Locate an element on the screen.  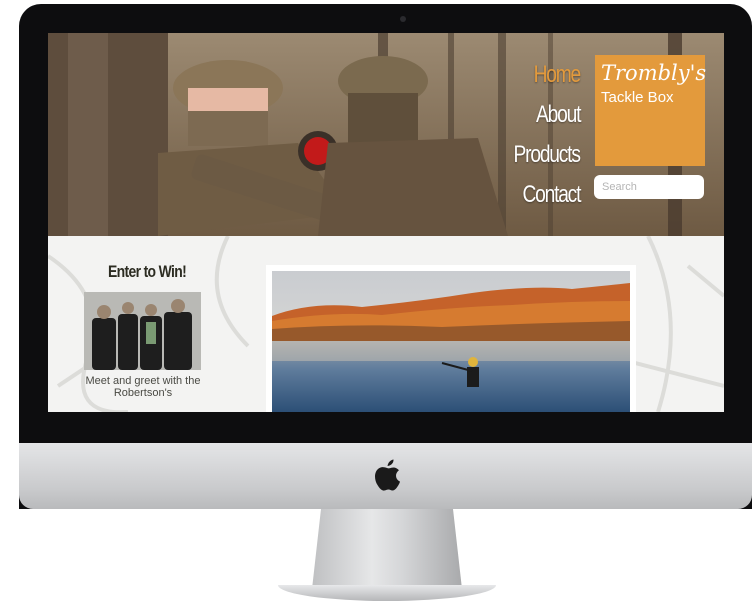
promo-caption: Meet and greet with the Robertson's is located at coordinates (143, 387).